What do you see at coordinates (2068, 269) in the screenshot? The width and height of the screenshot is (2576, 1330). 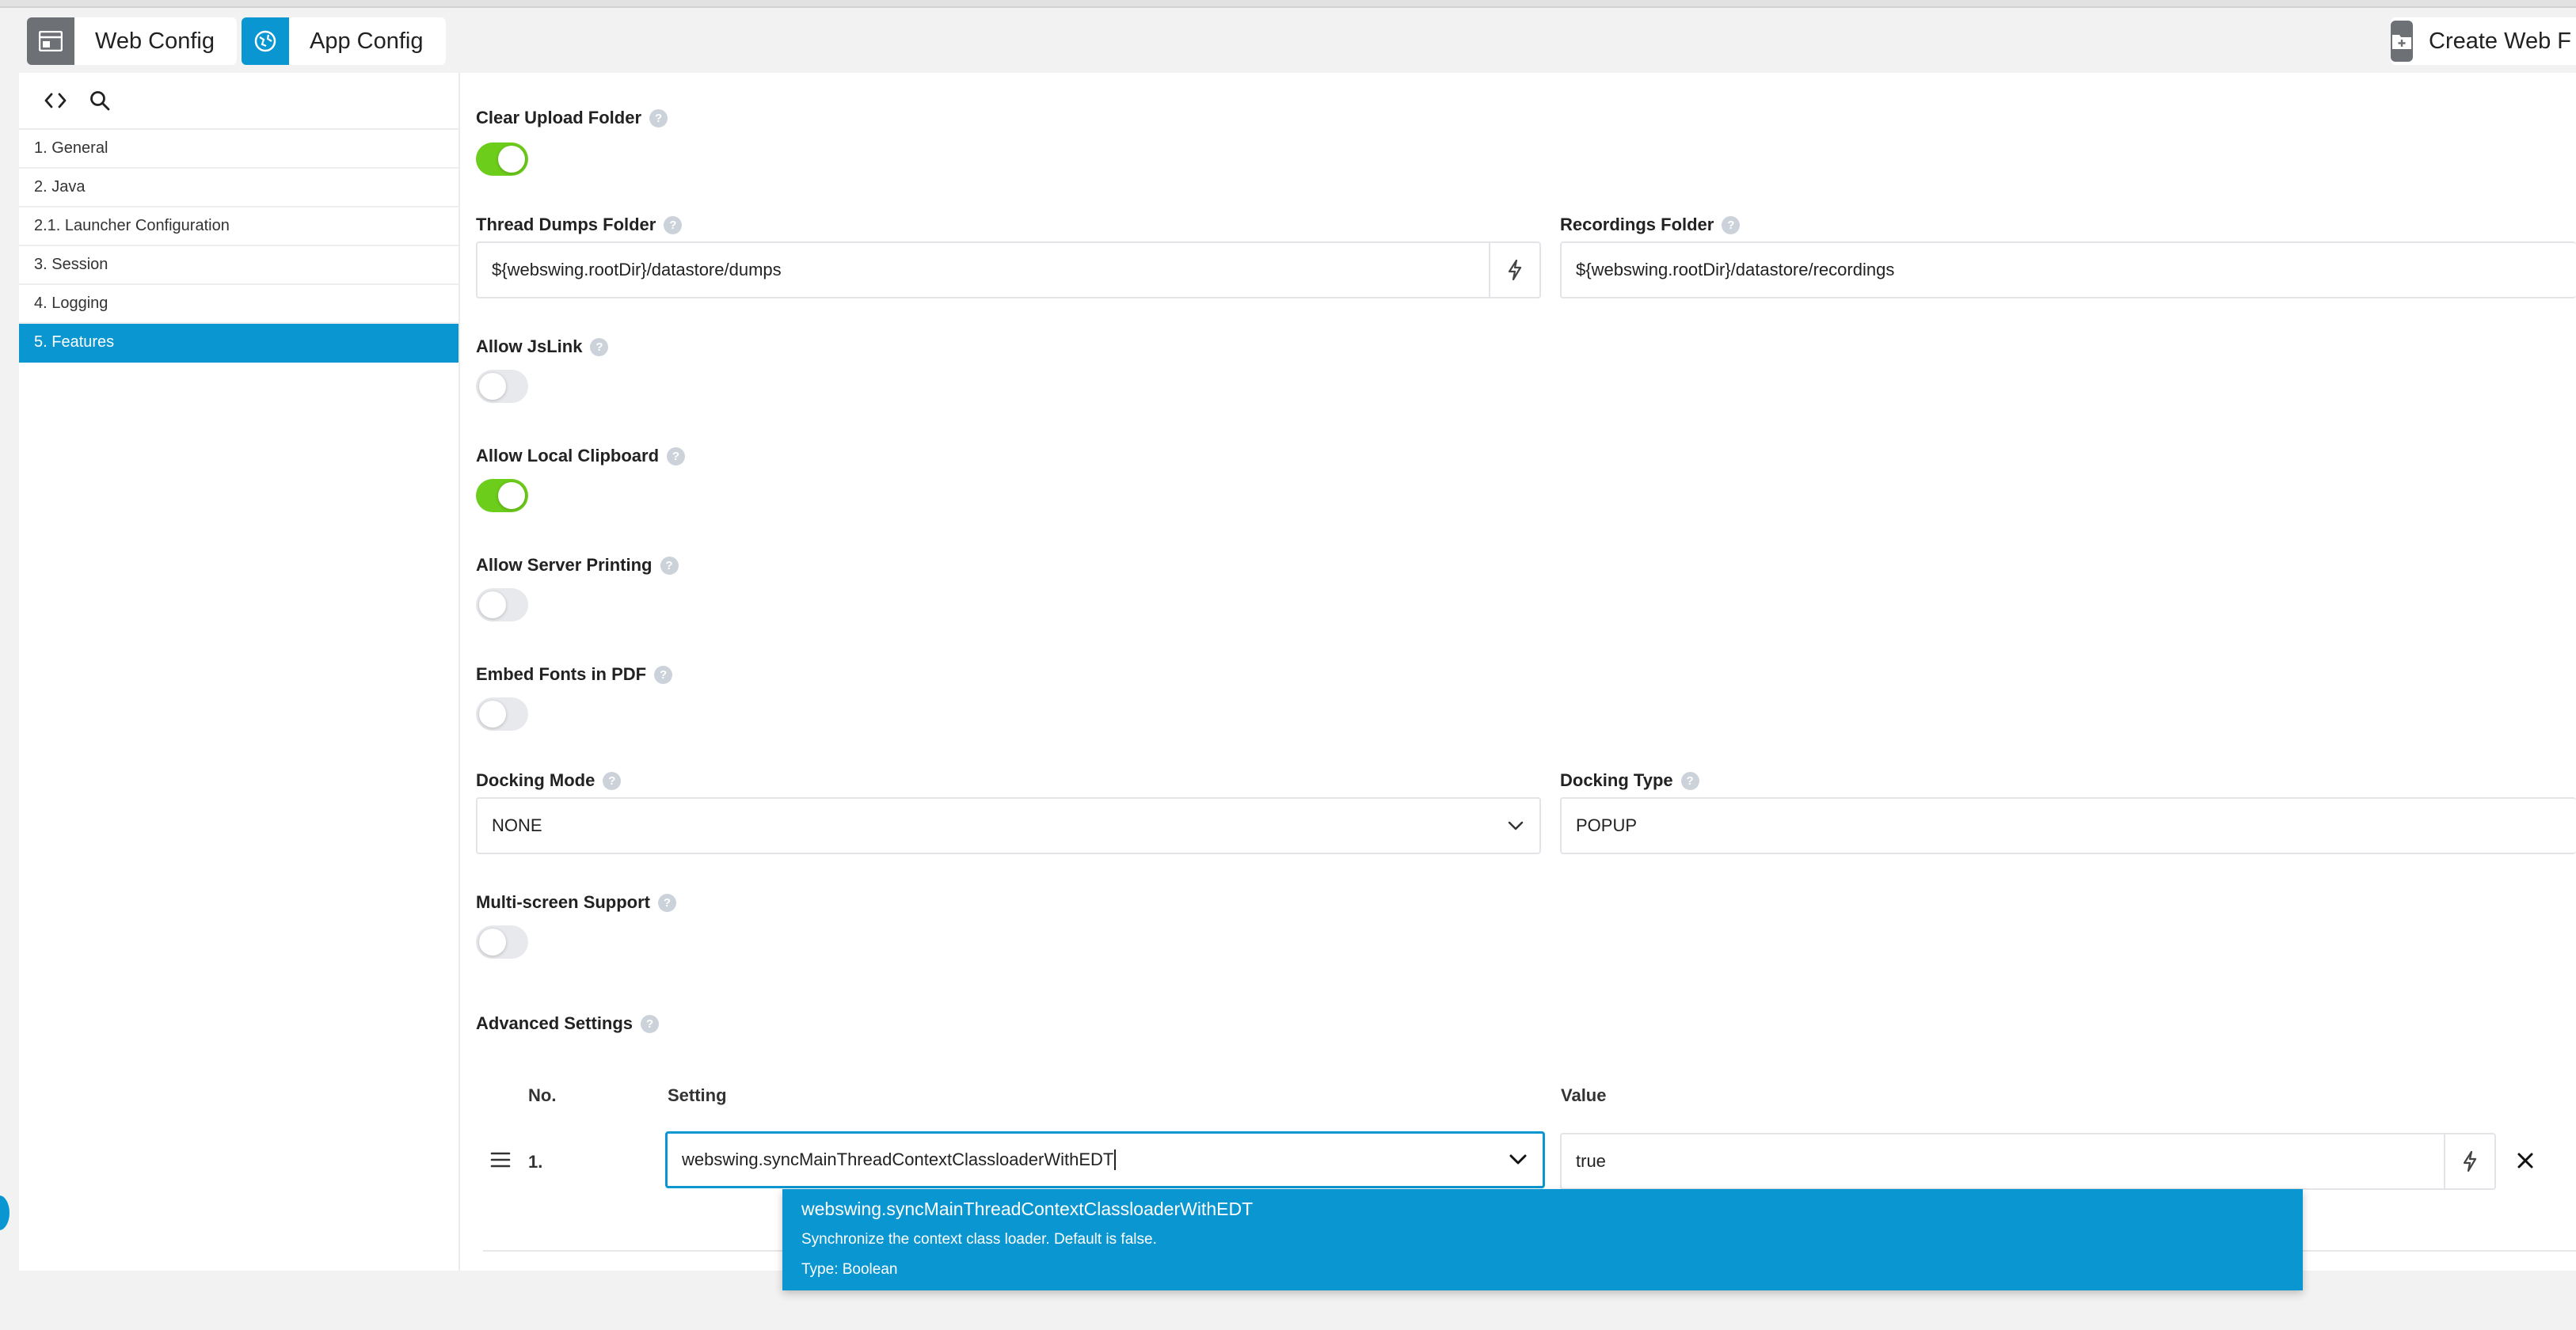 I see `recordings-folder-input: ${webswing.rootDir}/datastore/recordings` at bounding box center [2068, 269].